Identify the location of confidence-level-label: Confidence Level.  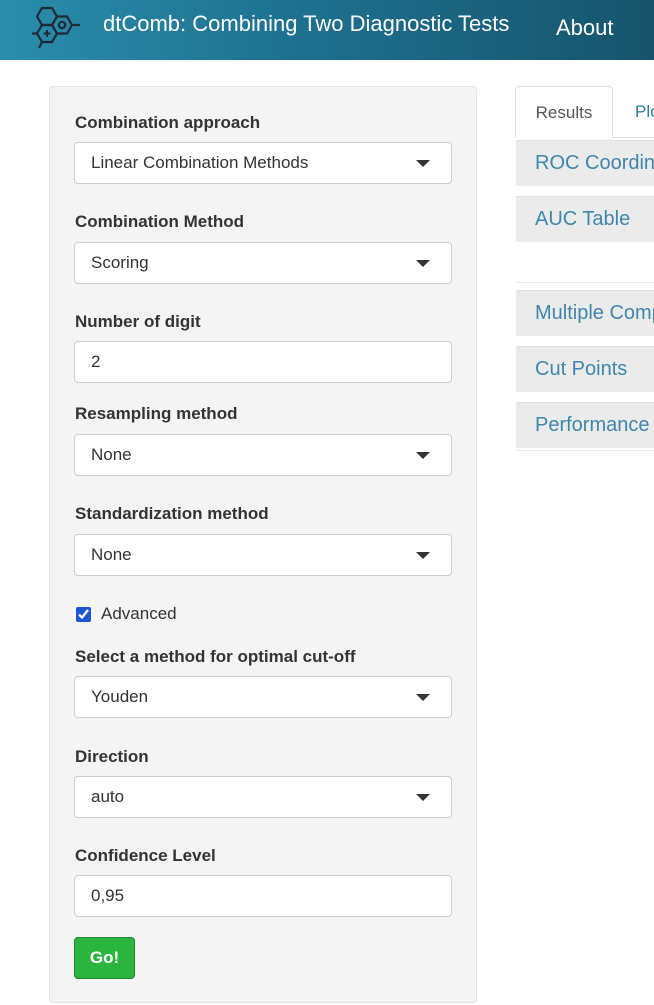
(145, 855).